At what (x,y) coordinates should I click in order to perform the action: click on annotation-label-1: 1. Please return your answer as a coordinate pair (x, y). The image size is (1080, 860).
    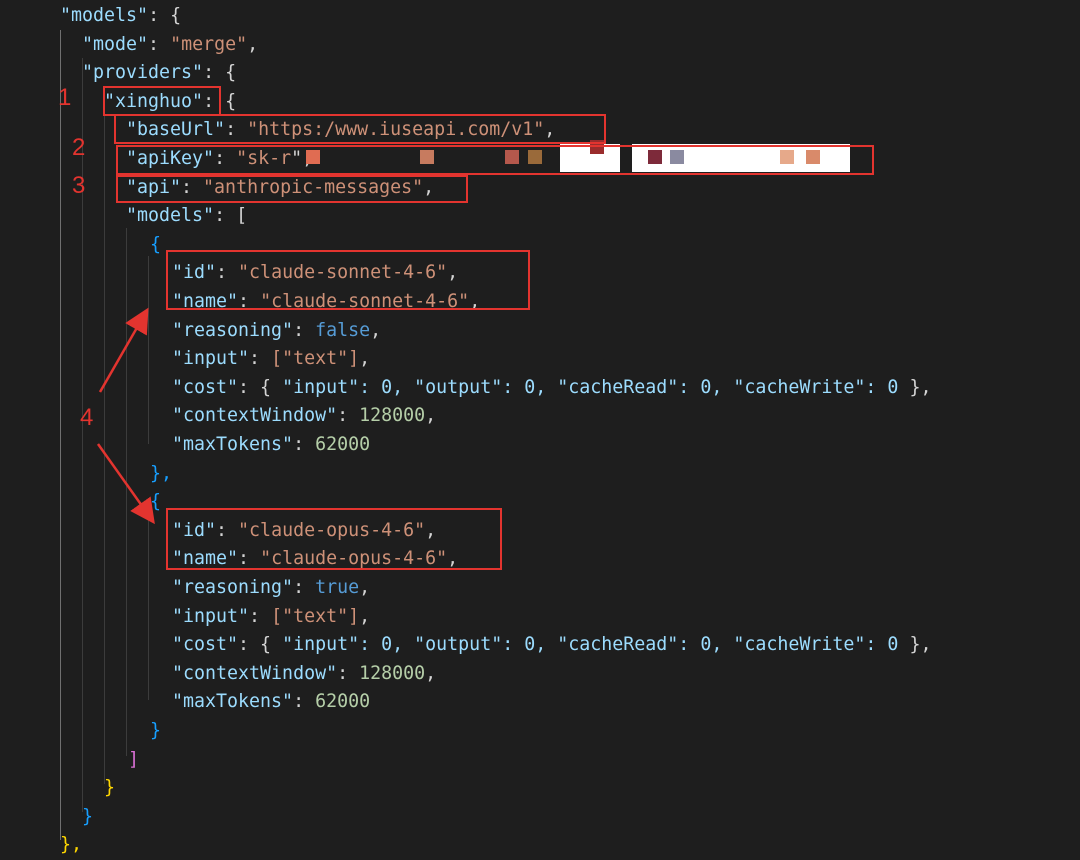
    Looking at the image, I should click on (65, 97).